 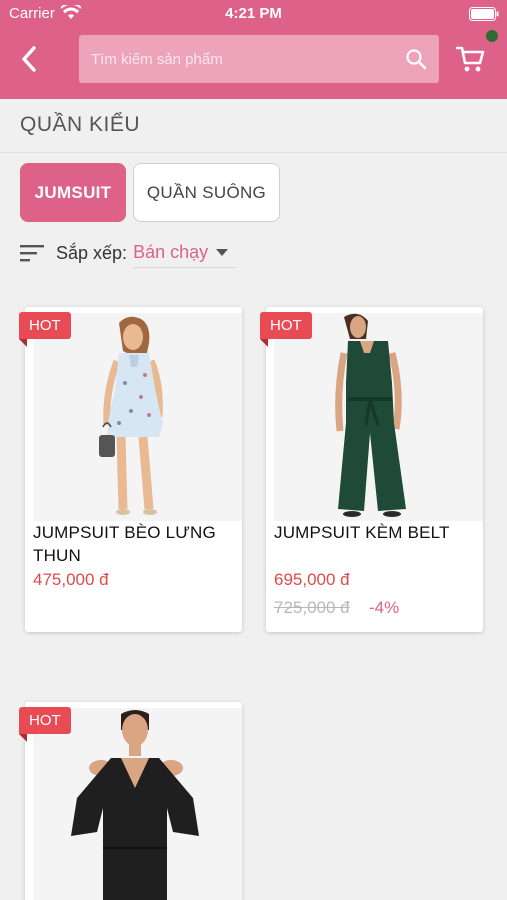 I want to click on product-price: 695,000 đ, so click(x=312, y=579).